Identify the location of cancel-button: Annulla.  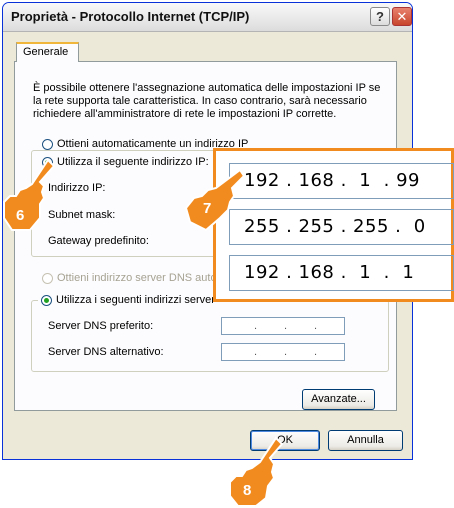
(365, 440).